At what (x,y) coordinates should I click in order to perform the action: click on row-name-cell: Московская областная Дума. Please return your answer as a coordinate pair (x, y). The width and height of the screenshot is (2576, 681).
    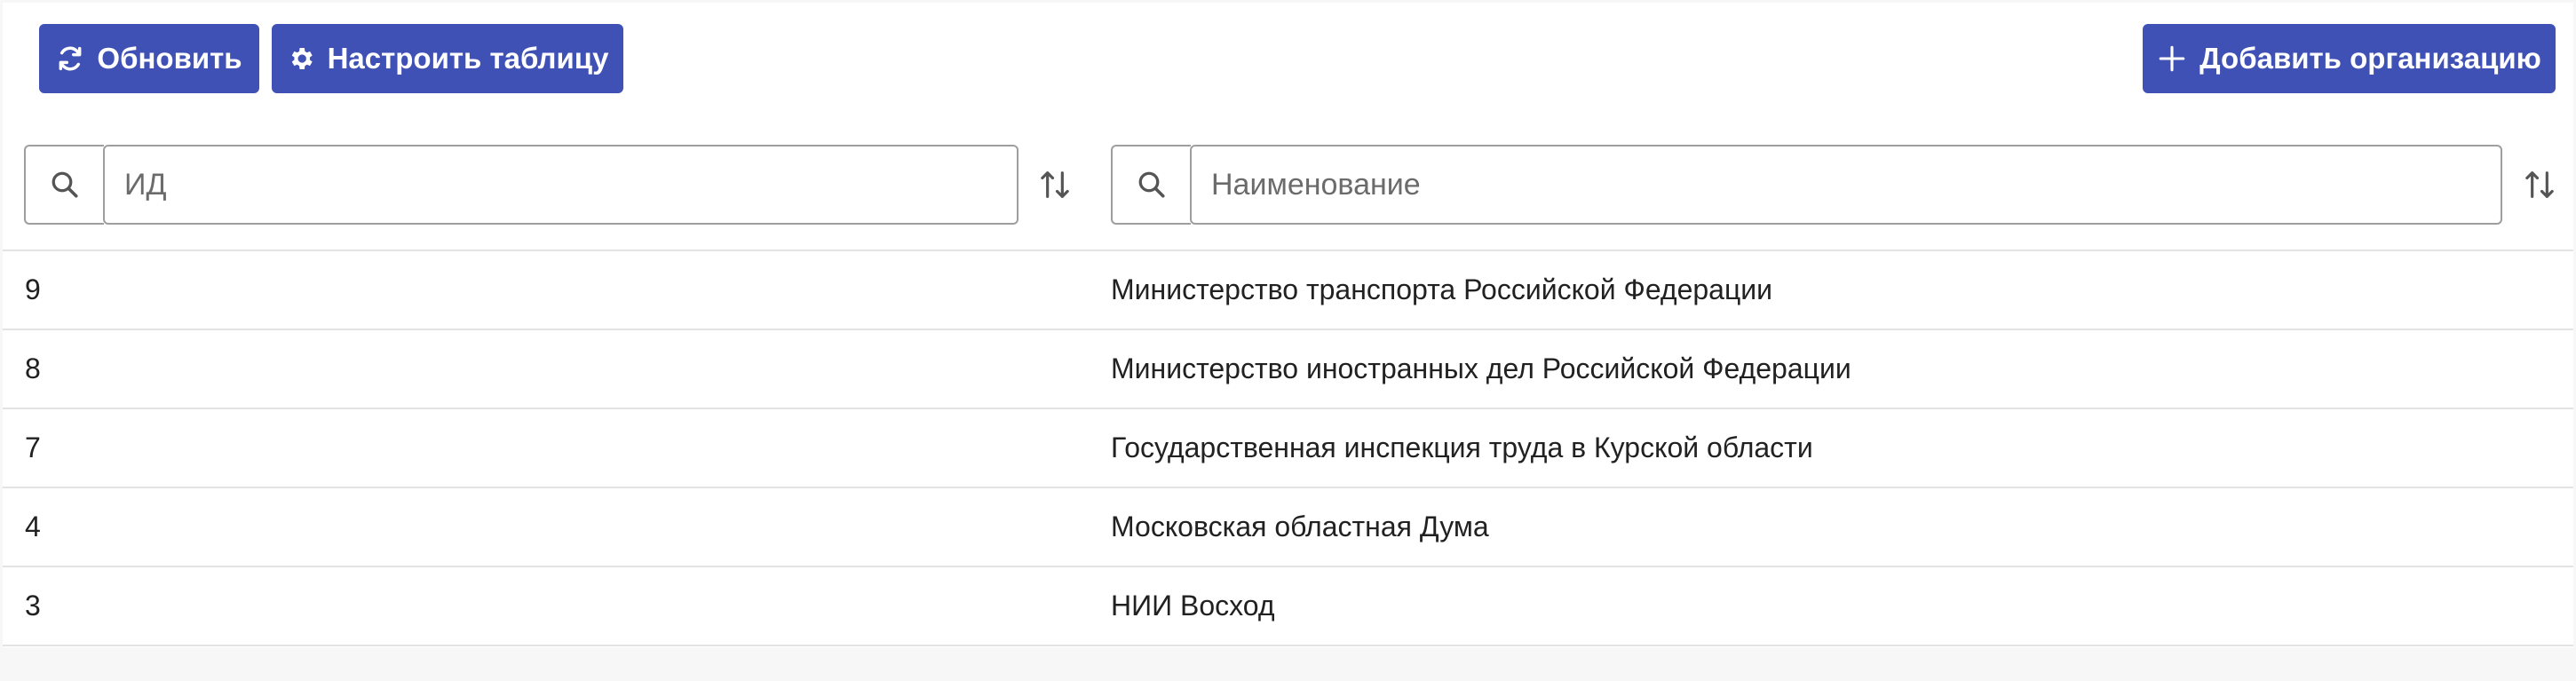
    Looking at the image, I should click on (1300, 526).